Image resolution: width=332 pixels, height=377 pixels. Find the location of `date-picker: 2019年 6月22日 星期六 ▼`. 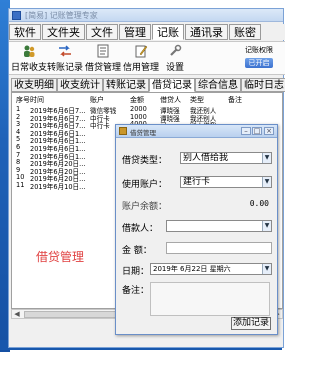

date-picker: 2019年 6月22日 星期六 ▼ is located at coordinates (211, 269).